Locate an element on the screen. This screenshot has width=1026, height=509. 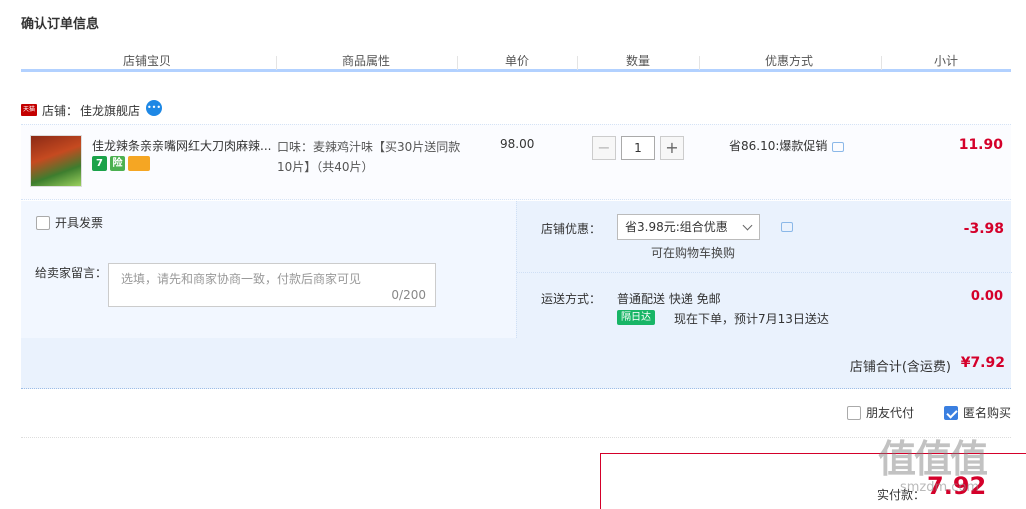
shipping-insurance-icon: 险 is located at coordinates (117, 163).